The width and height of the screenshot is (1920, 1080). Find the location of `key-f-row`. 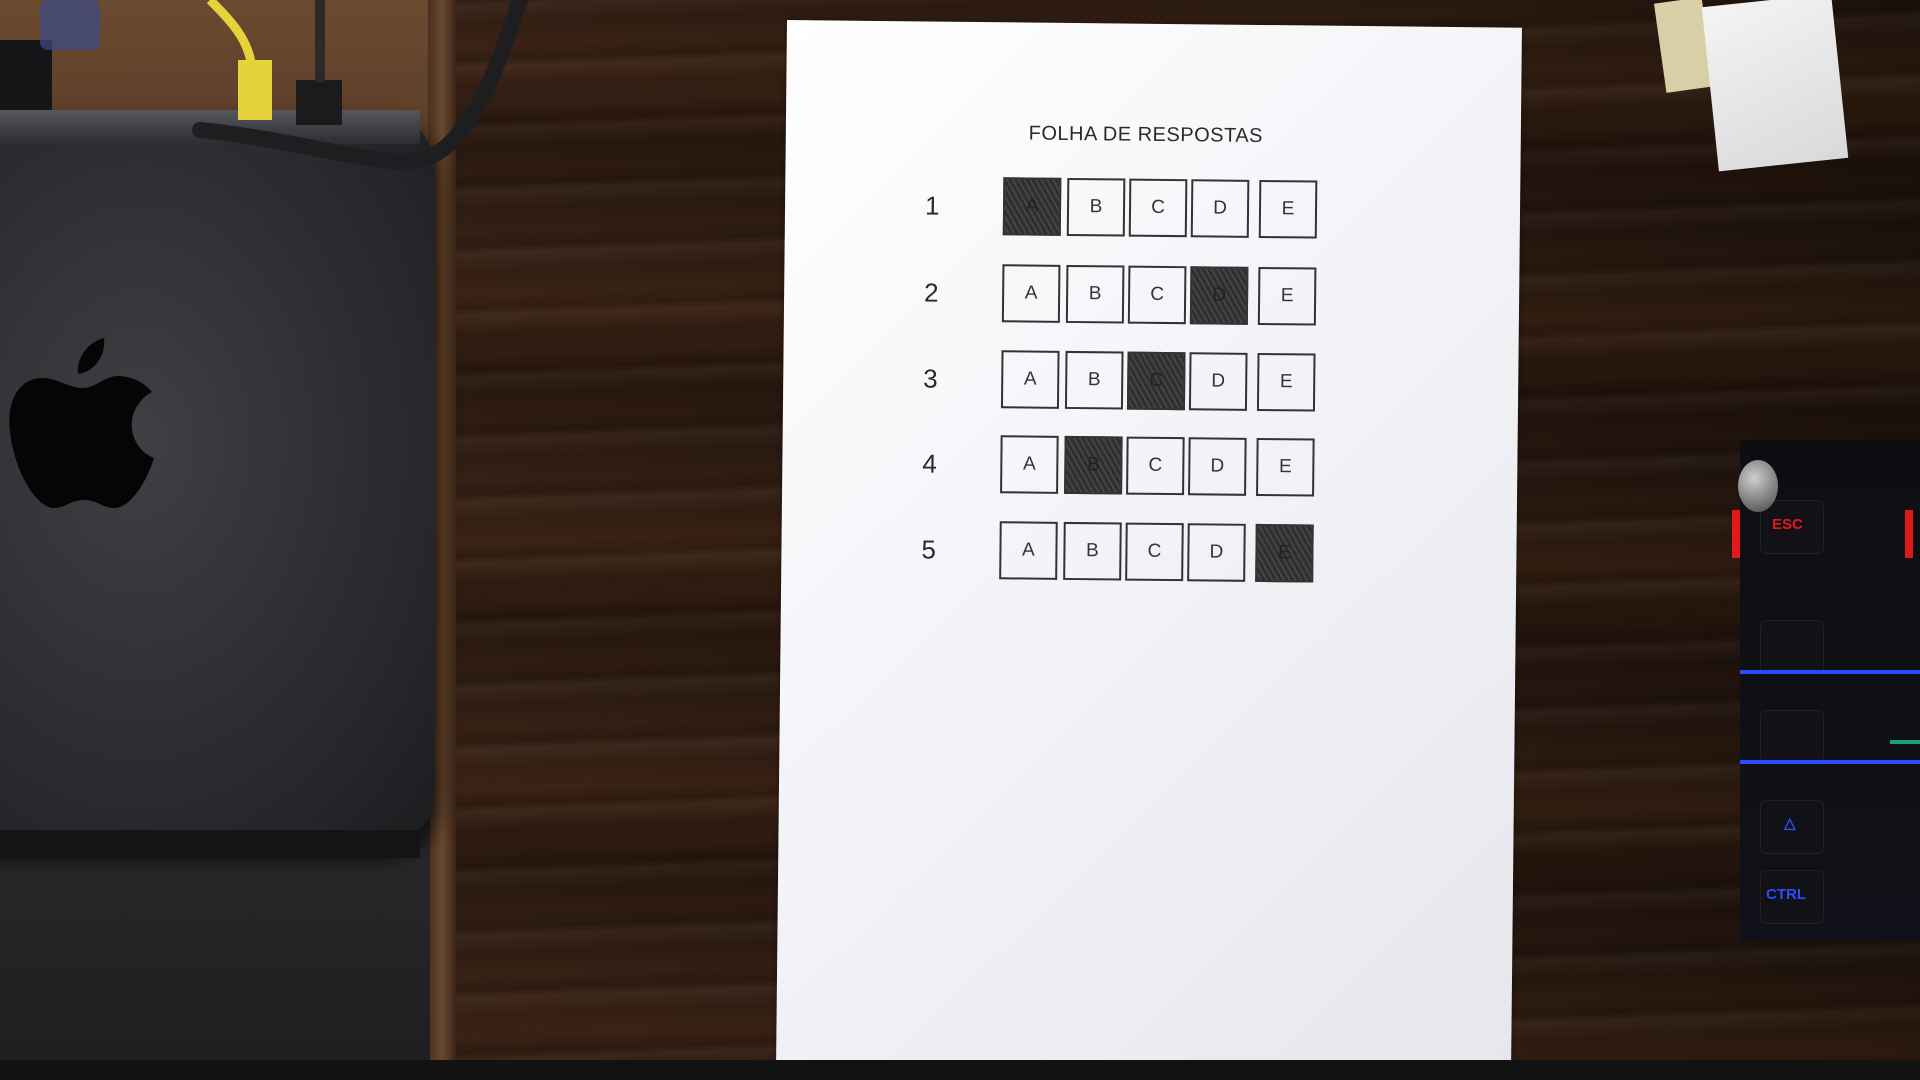

key-f-row is located at coordinates (1792, 647).